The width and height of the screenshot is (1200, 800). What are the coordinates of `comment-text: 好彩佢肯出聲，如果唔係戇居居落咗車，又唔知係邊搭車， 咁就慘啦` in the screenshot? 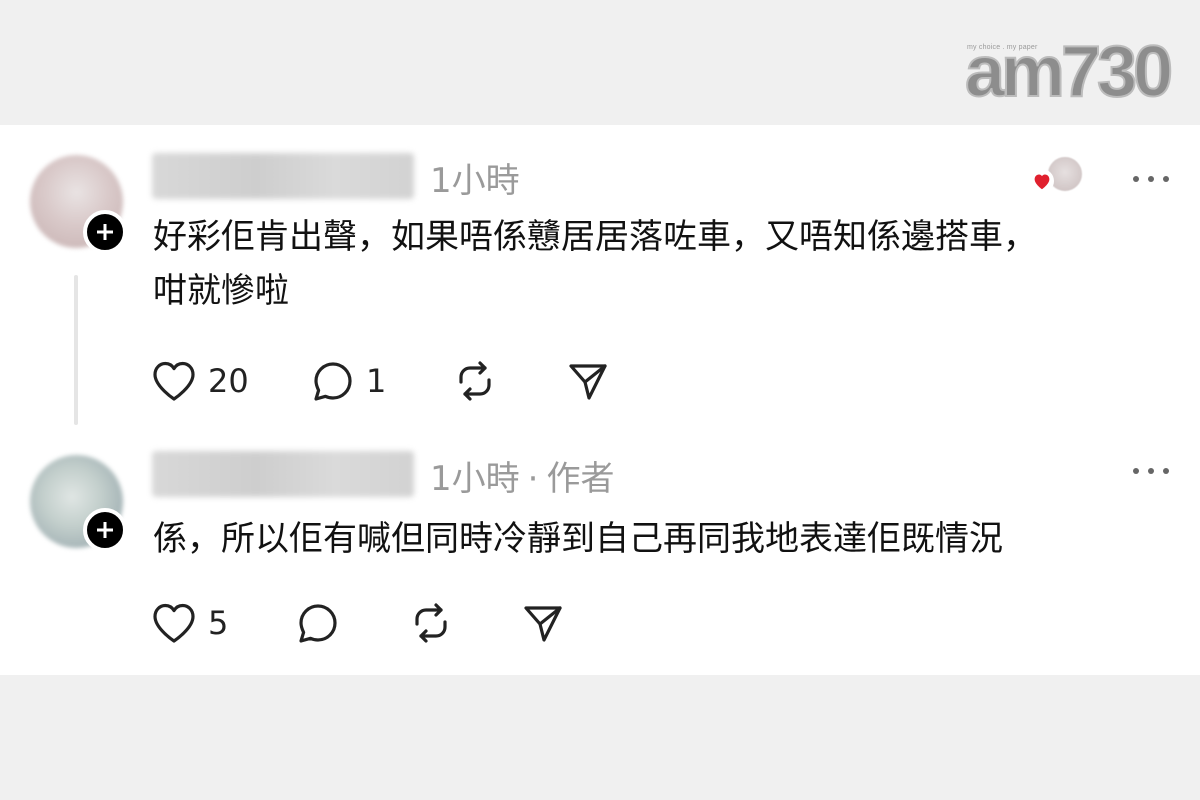 It's located at (658, 264).